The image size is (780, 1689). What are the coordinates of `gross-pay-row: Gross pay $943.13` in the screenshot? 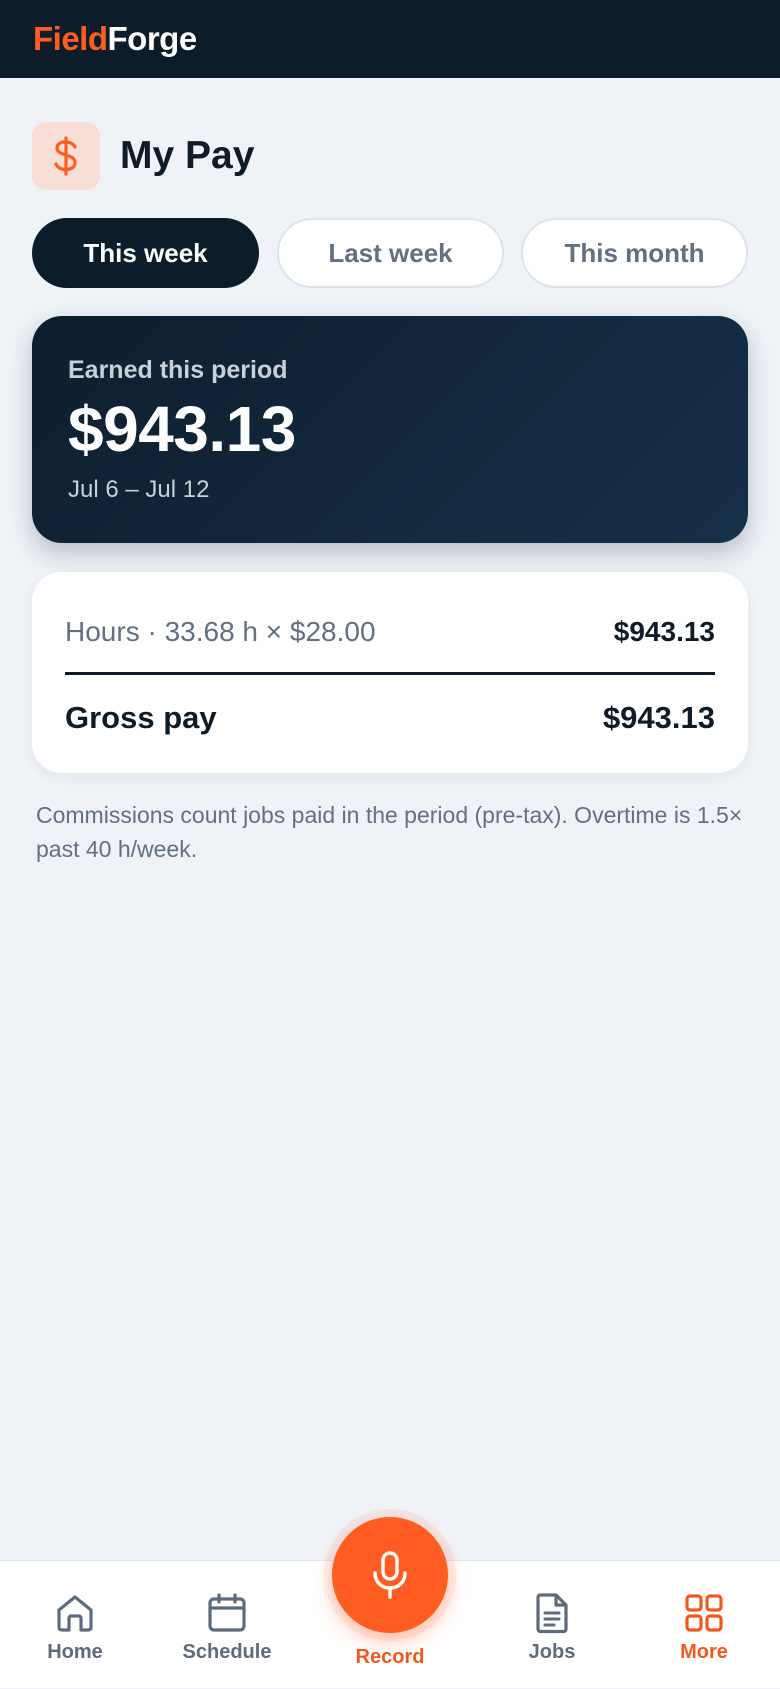 It's located at (390, 718).